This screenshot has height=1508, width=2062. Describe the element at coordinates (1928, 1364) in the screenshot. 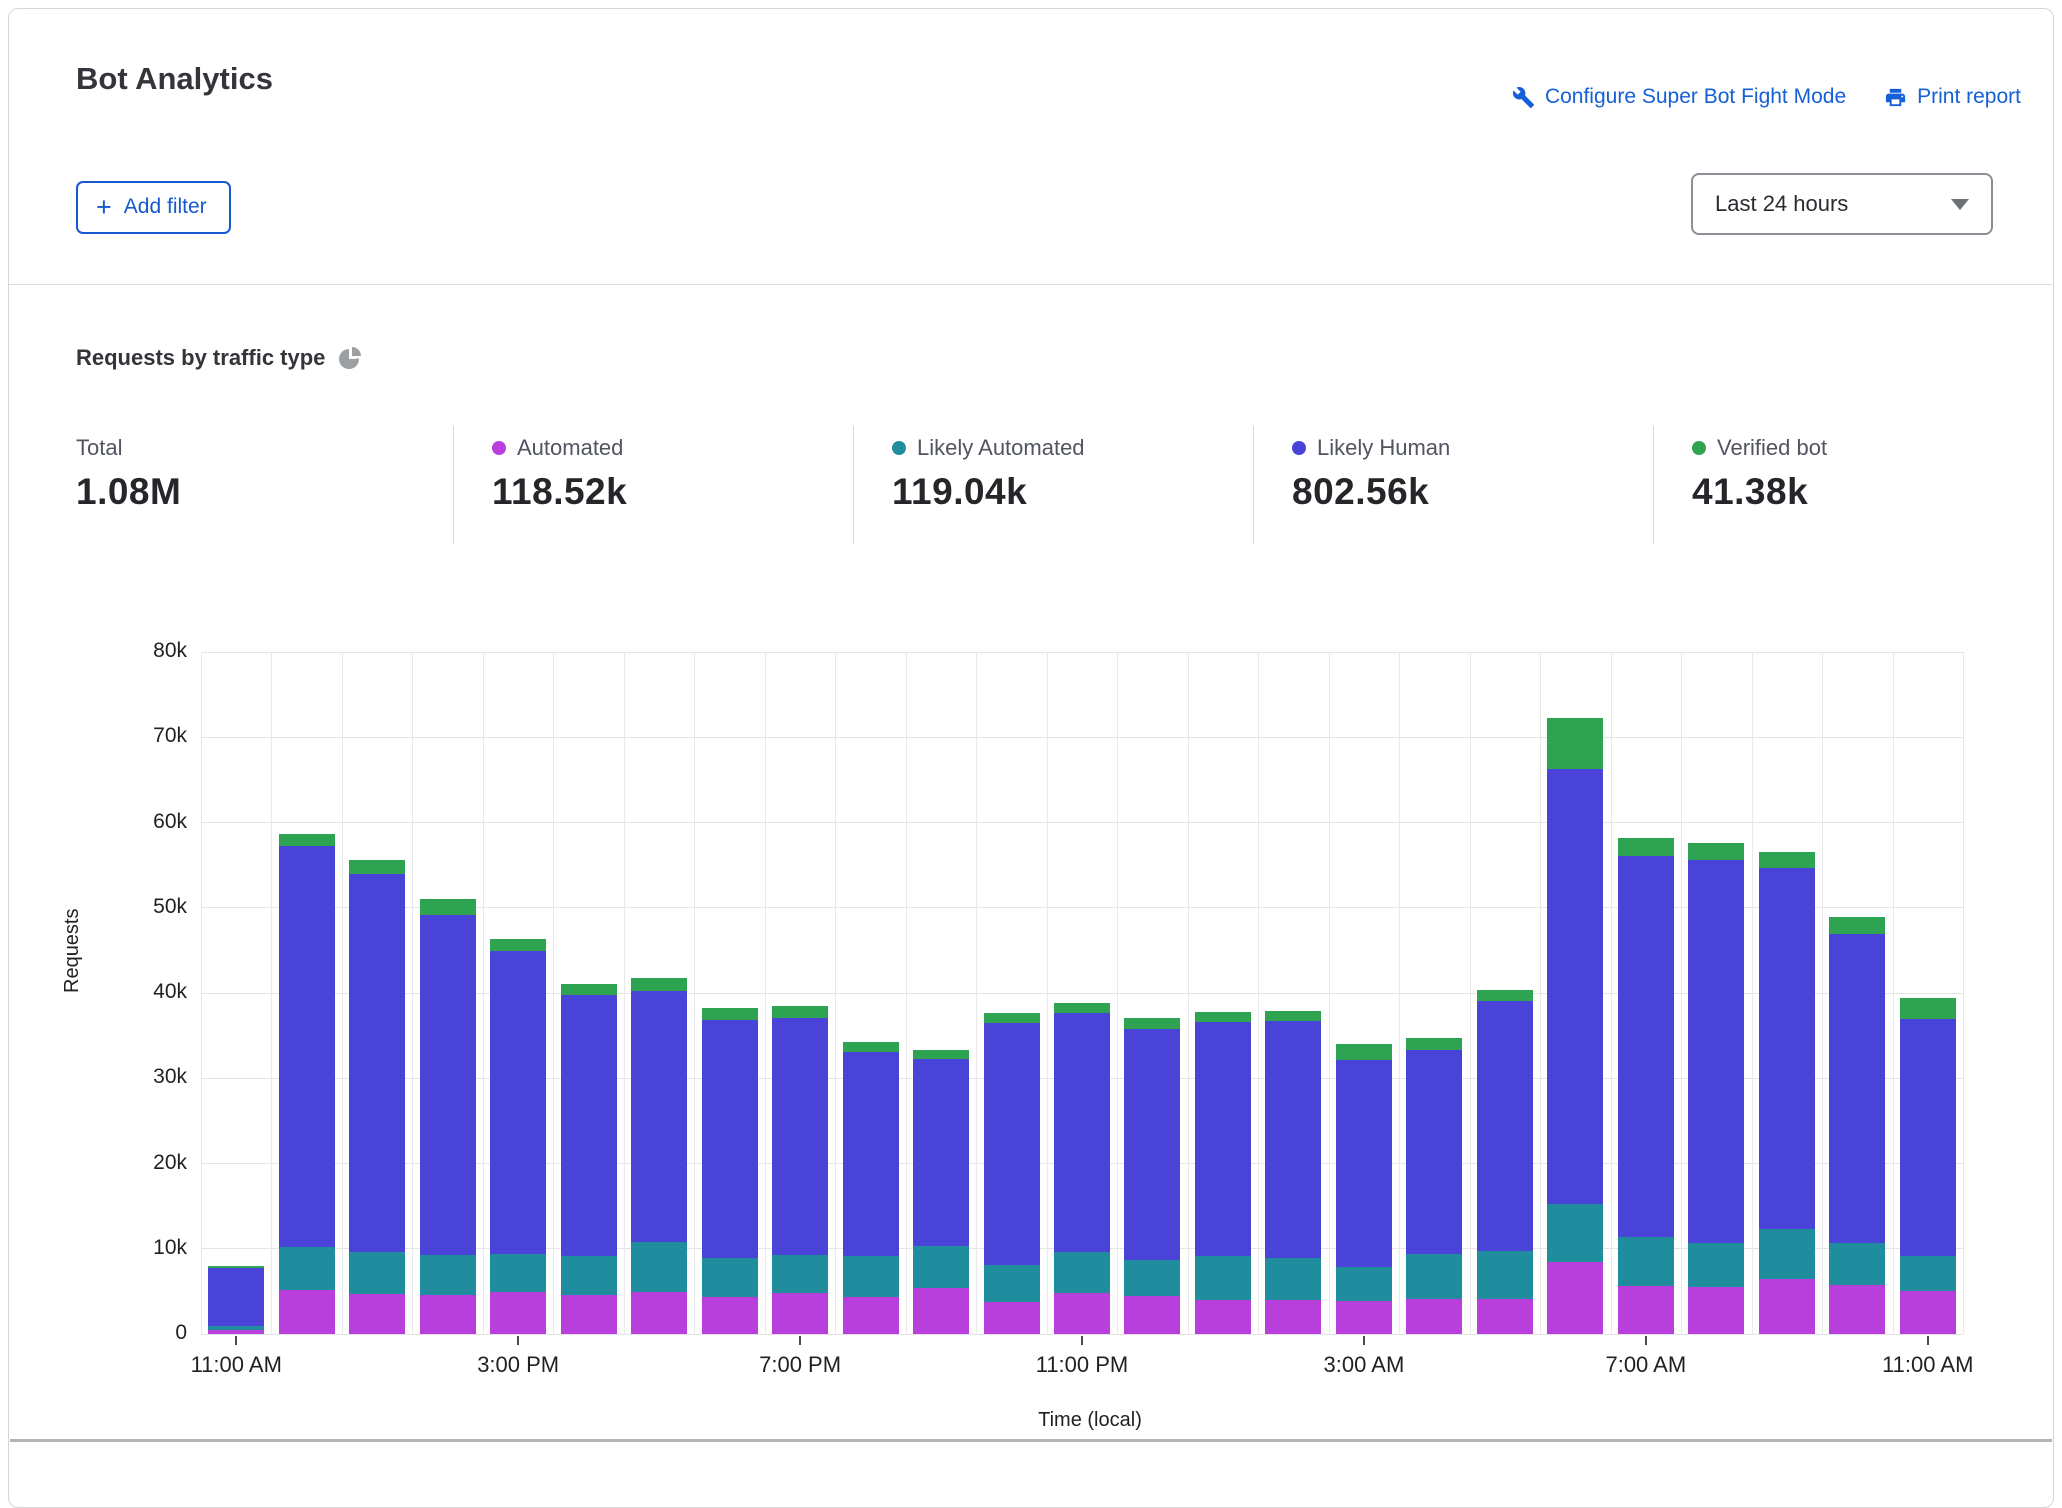

I see `x-tick-label: 11:00 AM` at that location.